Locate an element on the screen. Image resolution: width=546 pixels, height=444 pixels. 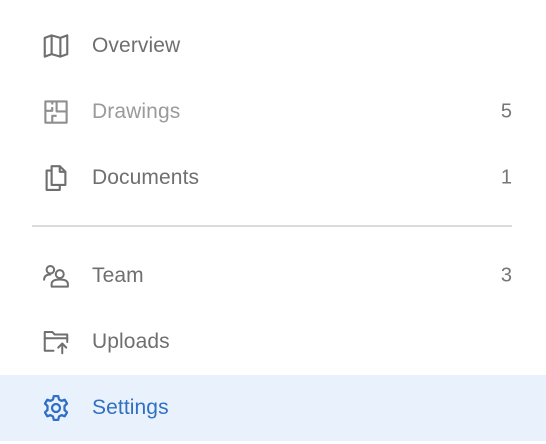
documents-icon is located at coordinates (56, 178).